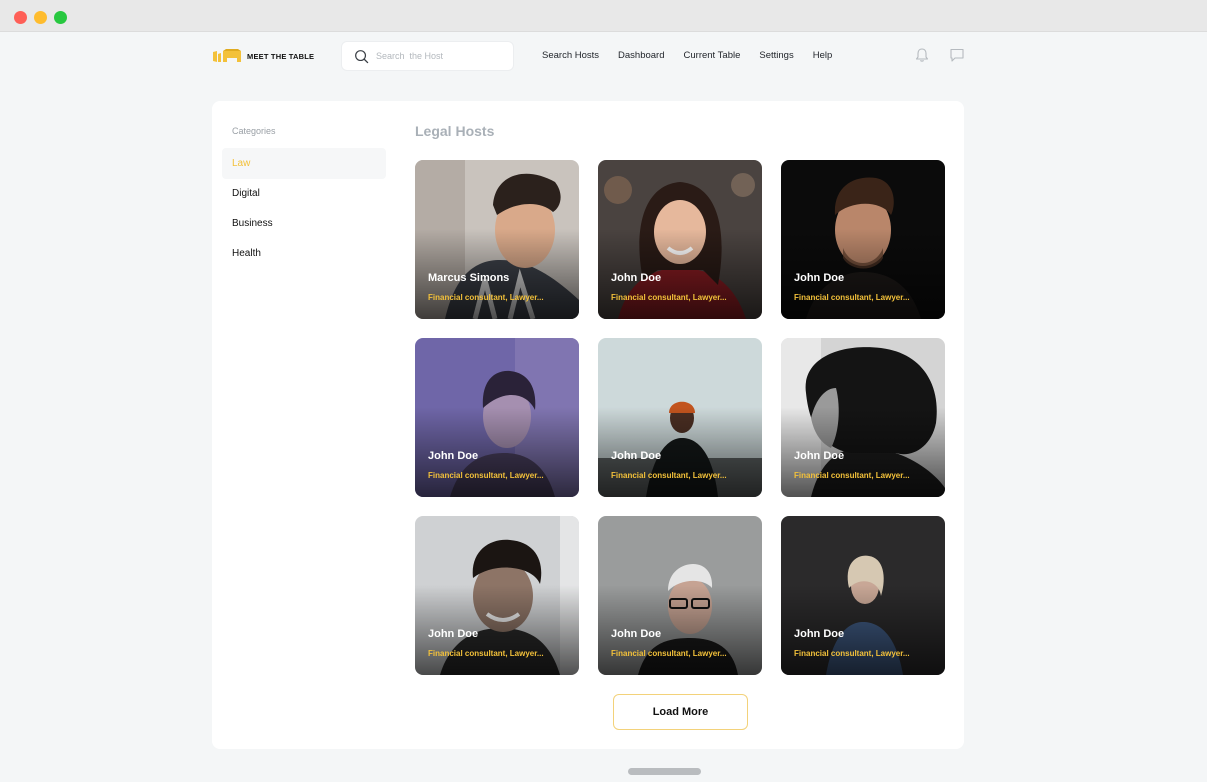 Image resolution: width=1207 pixels, height=782 pixels. Describe the element at coordinates (469, 278) in the screenshot. I see `host-name: Marcus Simons` at that location.